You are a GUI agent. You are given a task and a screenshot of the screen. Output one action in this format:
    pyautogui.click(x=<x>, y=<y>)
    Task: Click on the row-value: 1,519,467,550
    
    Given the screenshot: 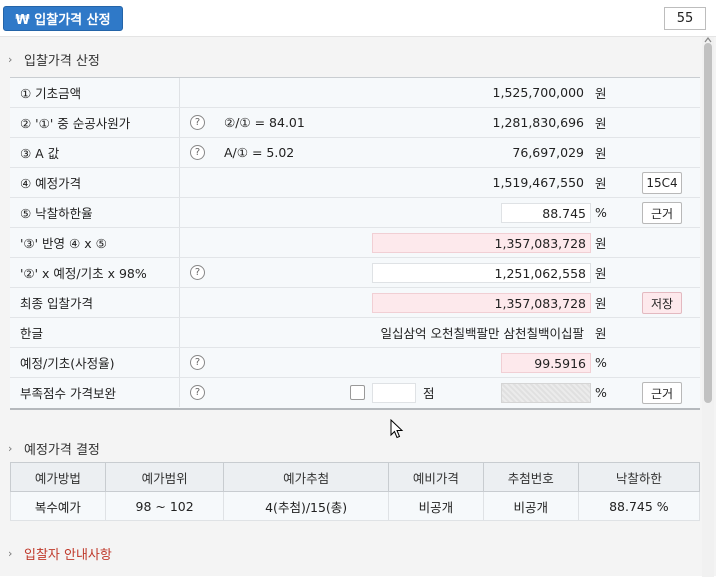 What is the action you would take?
    pyautogui.click(x=538, y=182)
    